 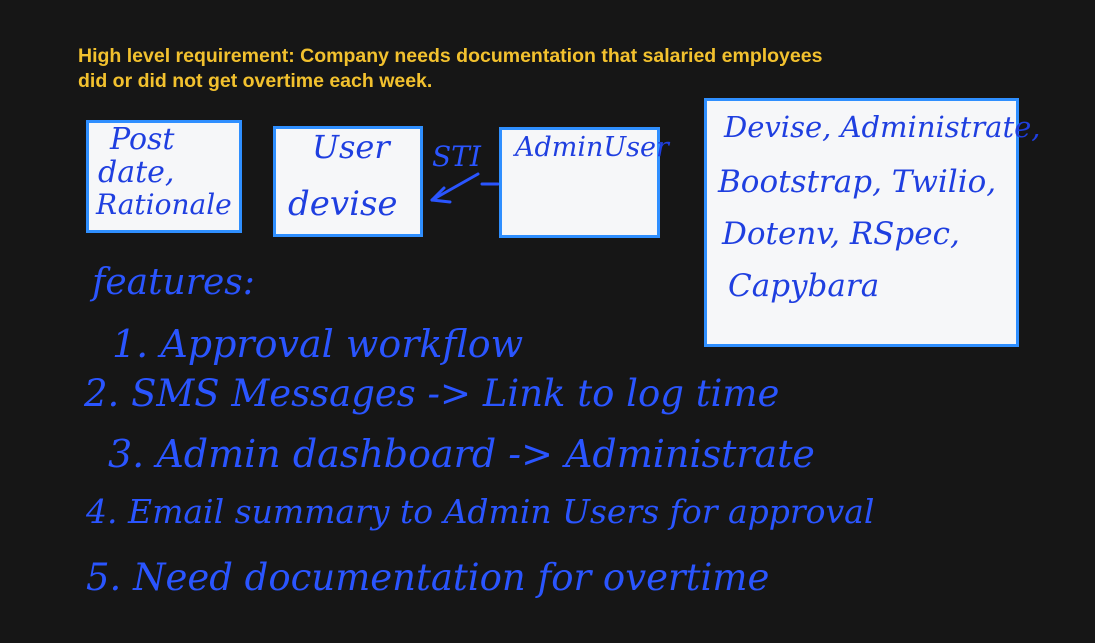 What do you see at coordinates (343, 204) in the screenshot?
I see `user-box-line-2: devise` at bounding box center [343, 204].